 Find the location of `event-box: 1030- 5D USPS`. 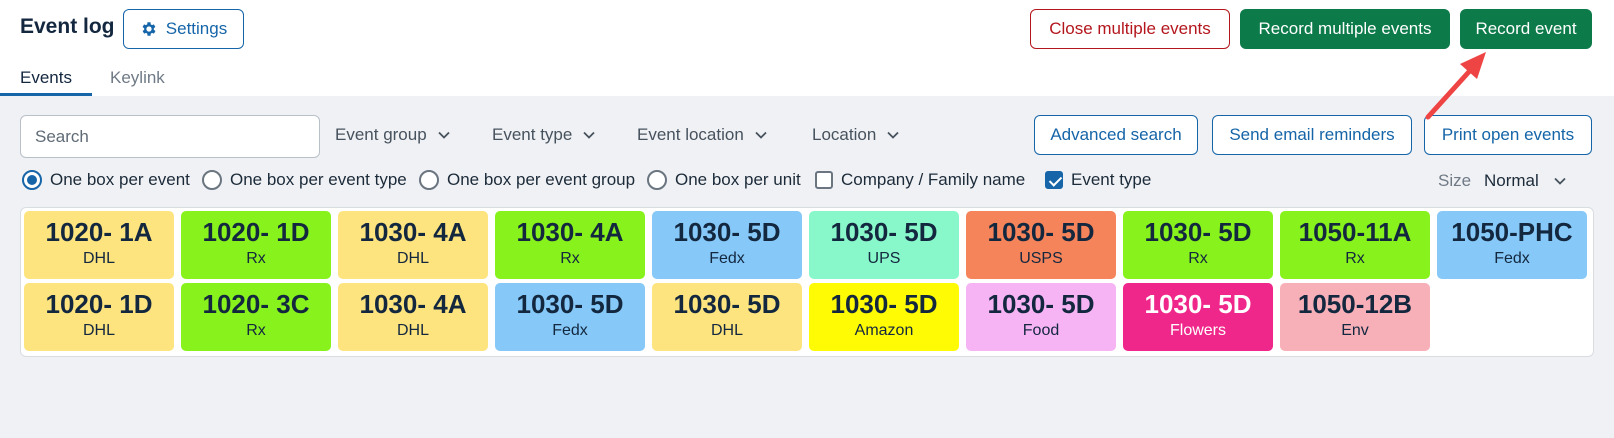

event-box: 1030- 5D USPS is located at coordinates (1041, 245).